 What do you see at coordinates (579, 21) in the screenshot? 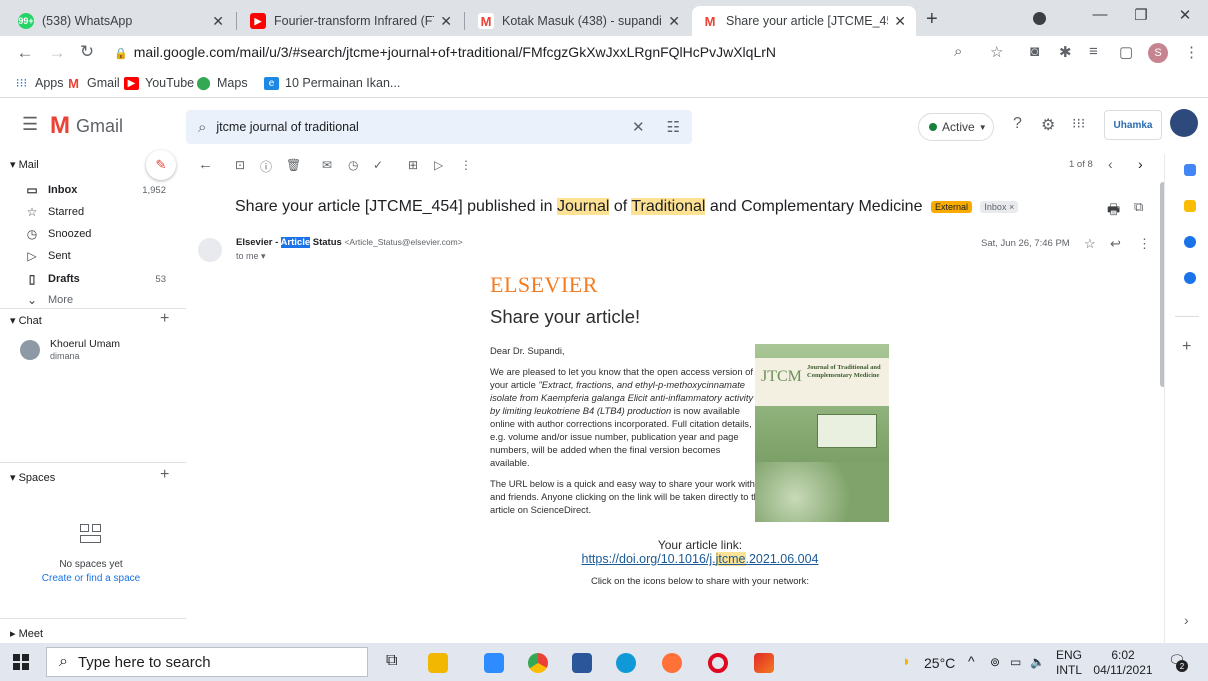
I see `tab-kotak-masuk: M Kotak Masuk (438) - supandi@uh ✕` at bounding box center [579, 21].